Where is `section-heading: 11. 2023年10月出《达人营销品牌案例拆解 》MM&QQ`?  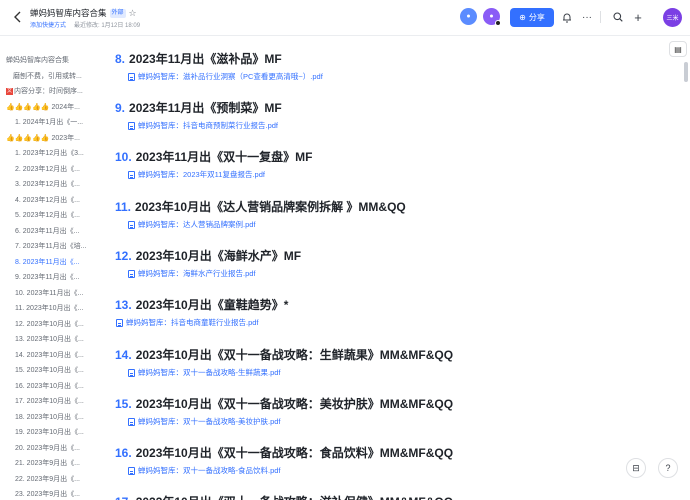
section-heading: 11. 2023年10月出《达人营销品牌案例拆解 》MM&QQ is located at coordinates (260, 206).